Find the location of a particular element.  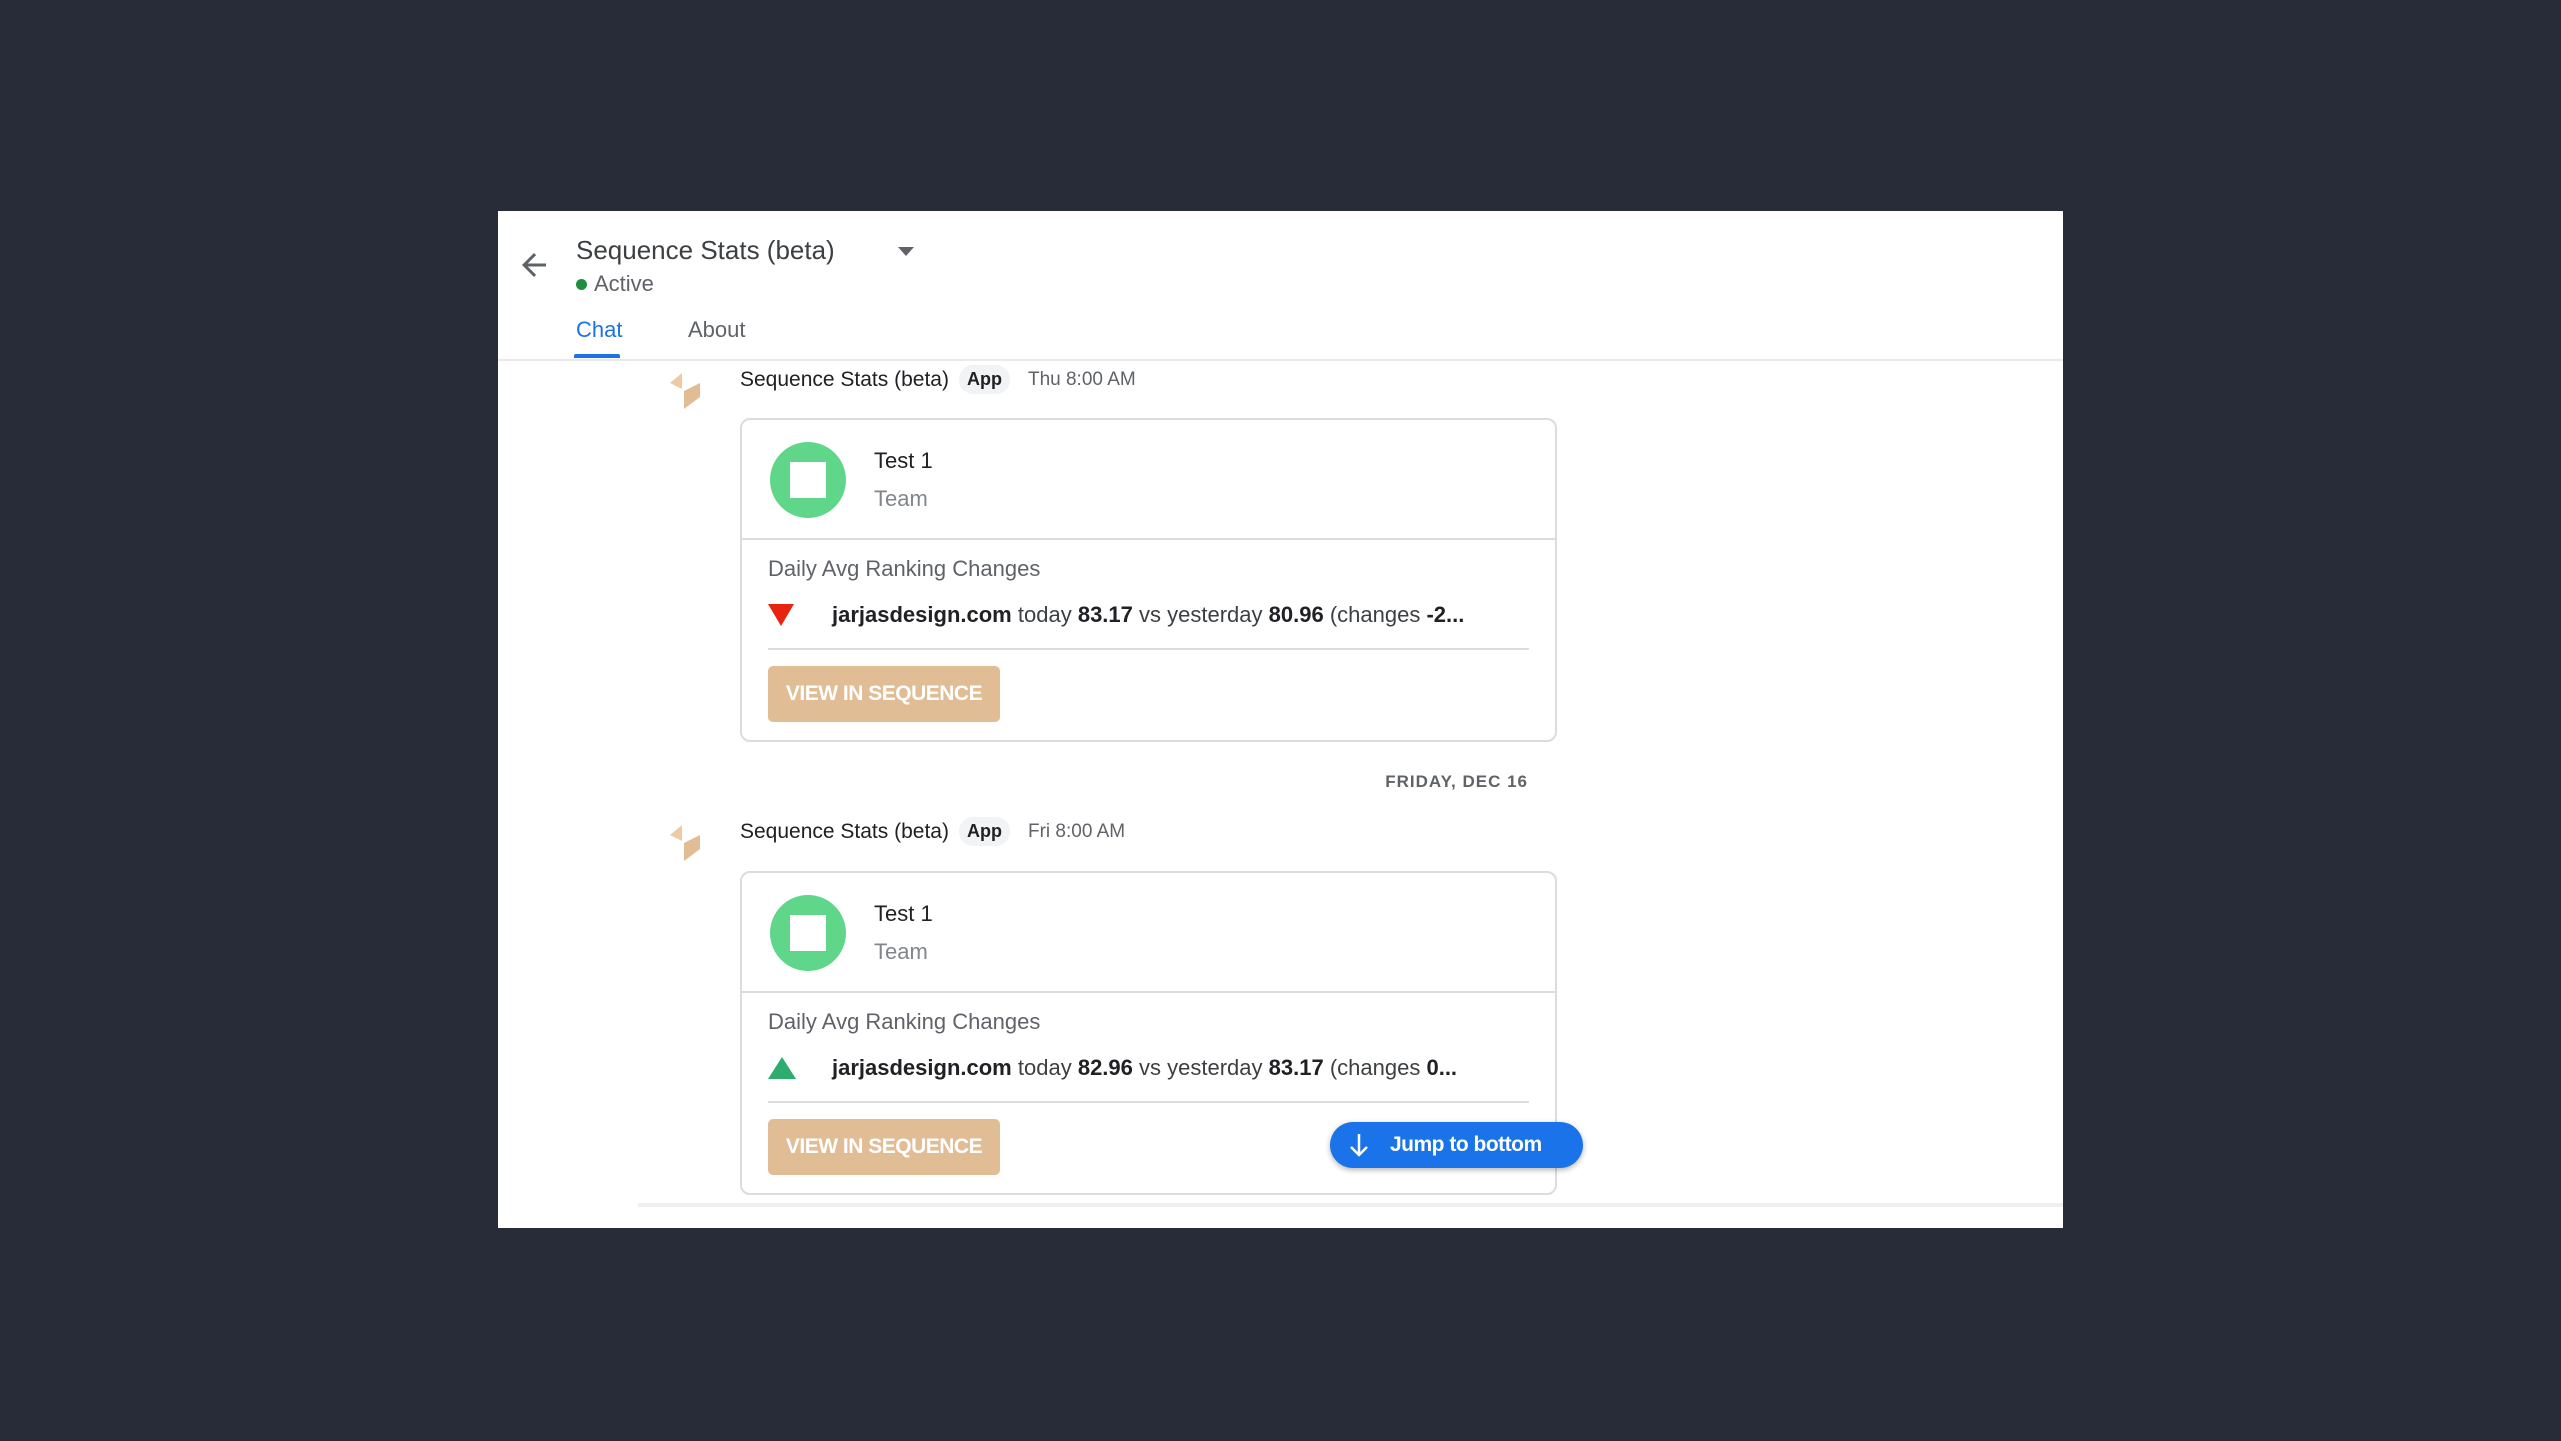

active-tab-indicator is located at coordinates (597, 356).